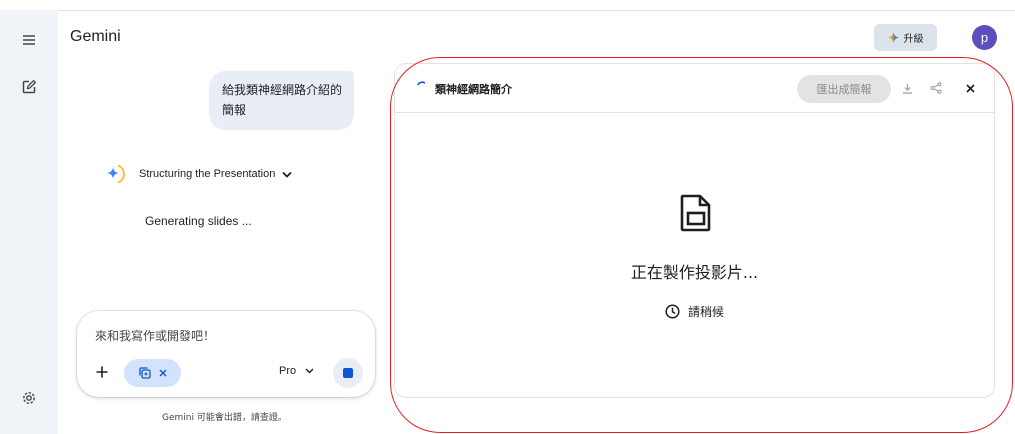 The height and width of the screenshot is (434, 1015). Describe the element at coordinates (984, 37) in the screenshot. I see `avatar: p` at that location.